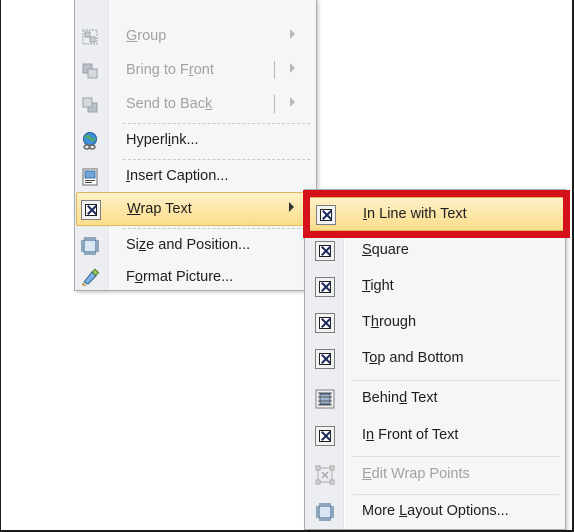  Describe the element at coordinates (90, 37) in the screenshot. I see `group-icon` at that location.